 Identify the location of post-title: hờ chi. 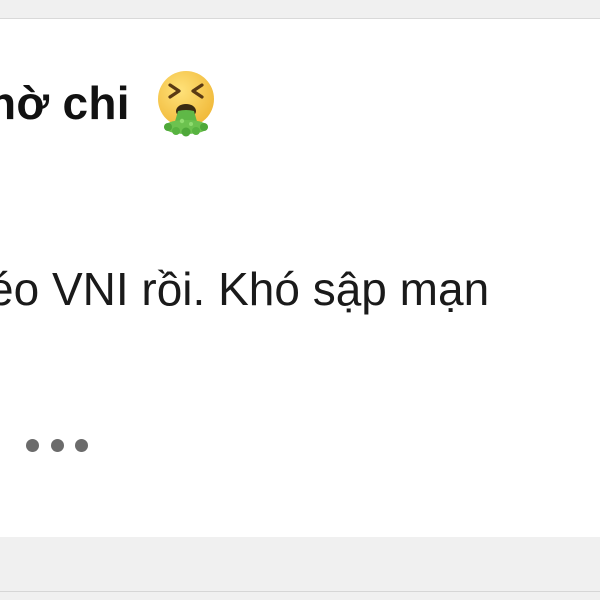
(65, 103).